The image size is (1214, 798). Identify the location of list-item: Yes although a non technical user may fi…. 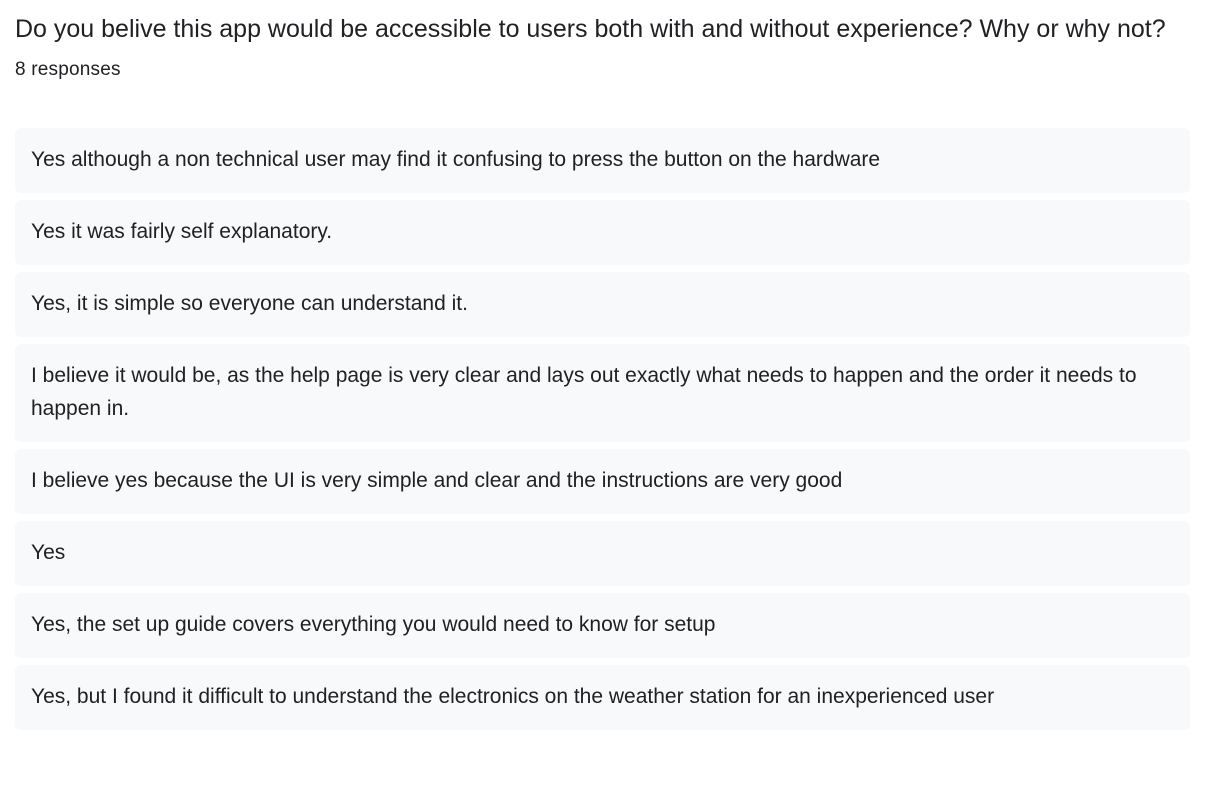
(602, 160).